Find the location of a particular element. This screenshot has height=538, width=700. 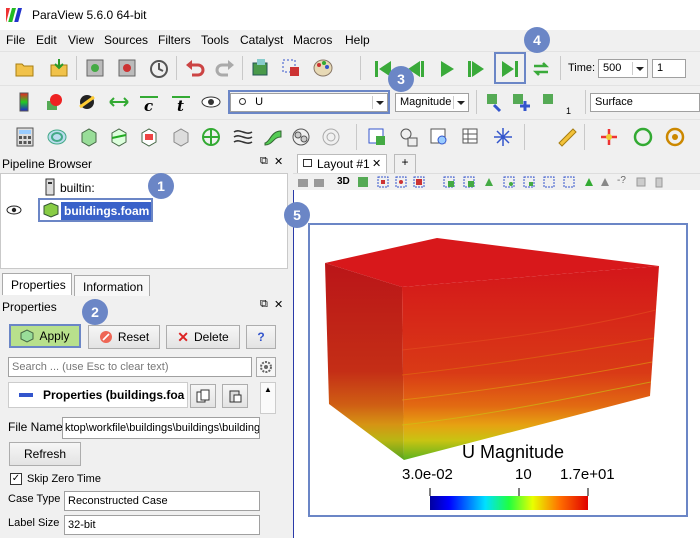

contour-icon is located at coordinates (57, 137).